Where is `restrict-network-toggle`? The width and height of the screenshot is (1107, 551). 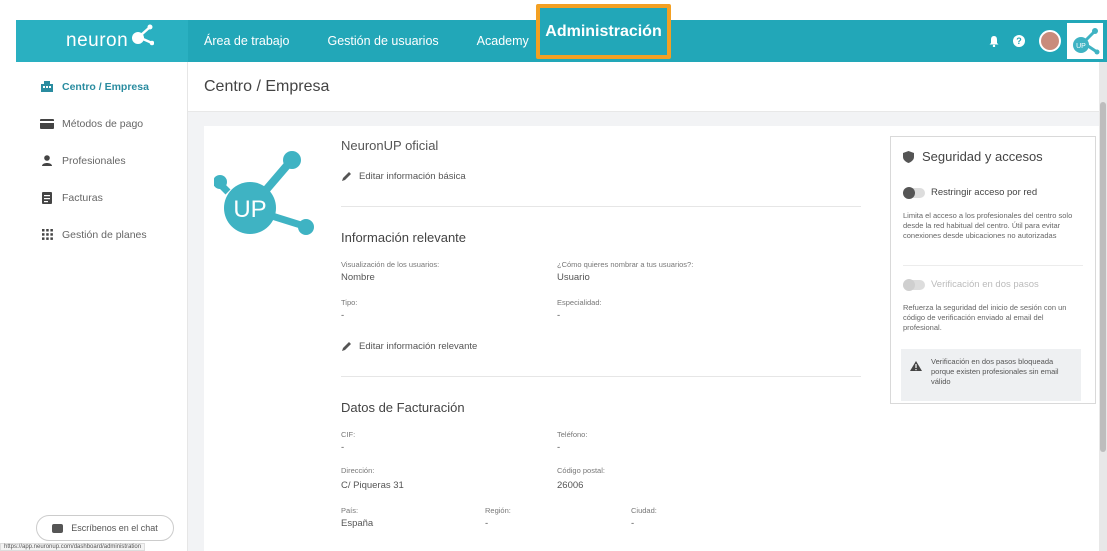 restrict-network-toggle is located at coordinates (914, 192).